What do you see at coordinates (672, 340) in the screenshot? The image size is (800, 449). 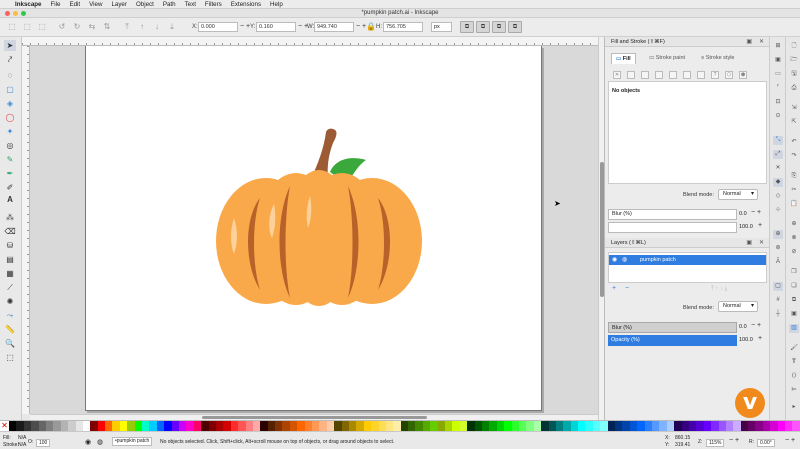 I see `layers-opacity-slider: Opacity (%)` at bounding box center [672, 340].